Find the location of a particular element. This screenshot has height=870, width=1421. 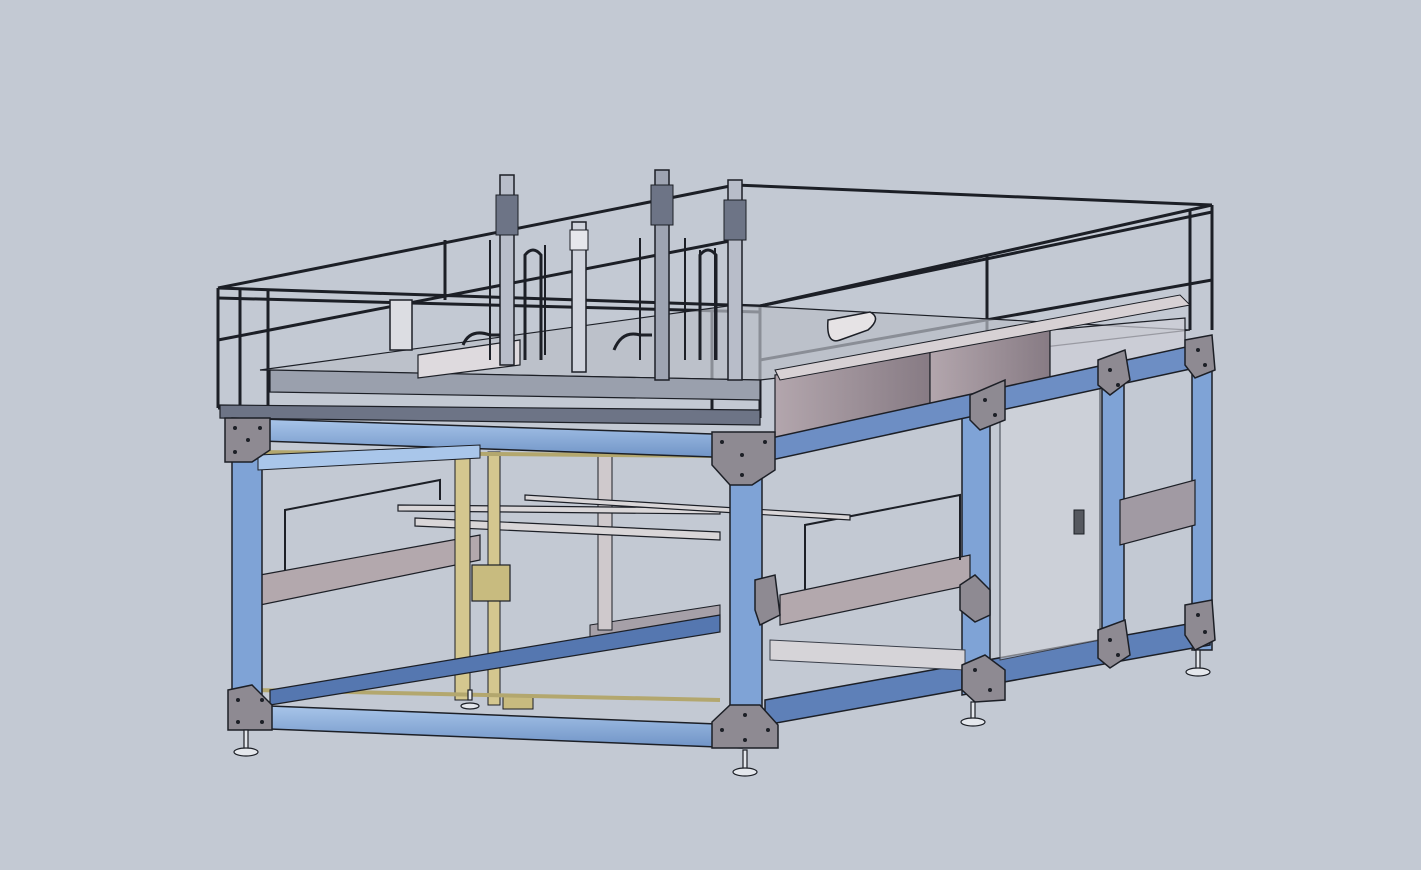

foot-front-center is located at coordinates (745, 763).